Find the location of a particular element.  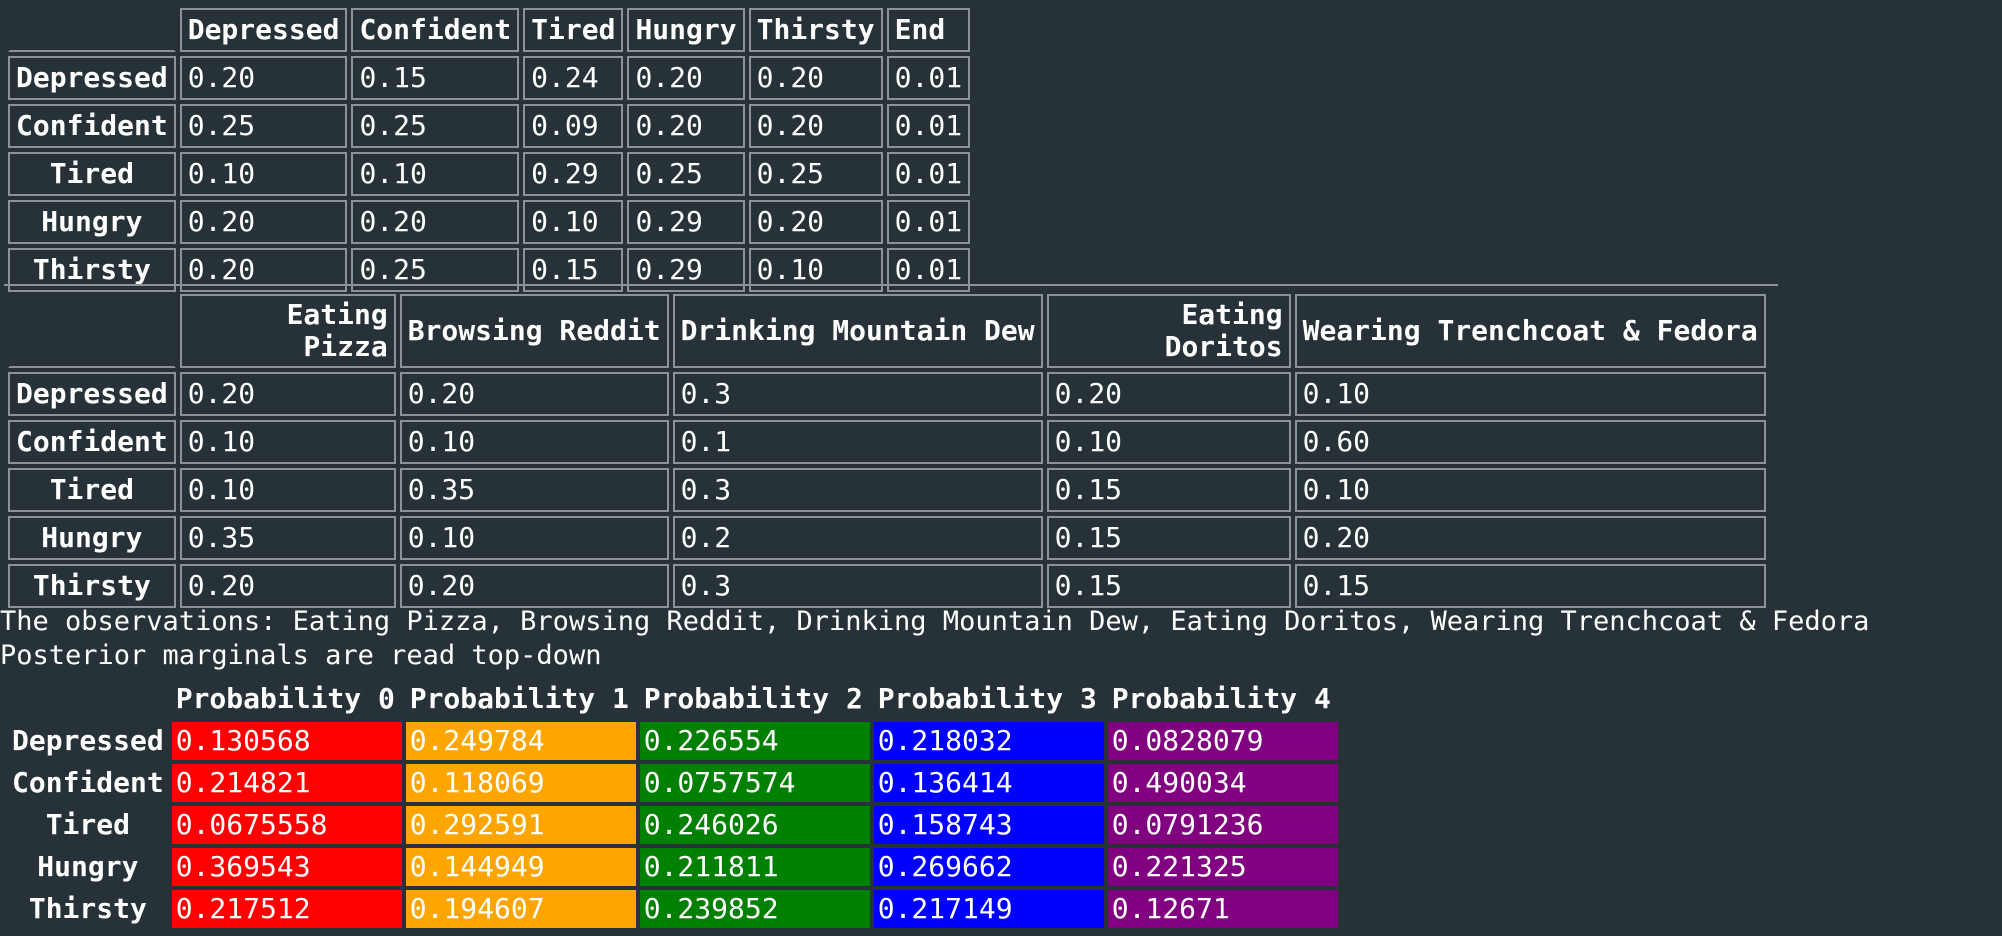

column-header: Confident is located at coordinates (435, 30).